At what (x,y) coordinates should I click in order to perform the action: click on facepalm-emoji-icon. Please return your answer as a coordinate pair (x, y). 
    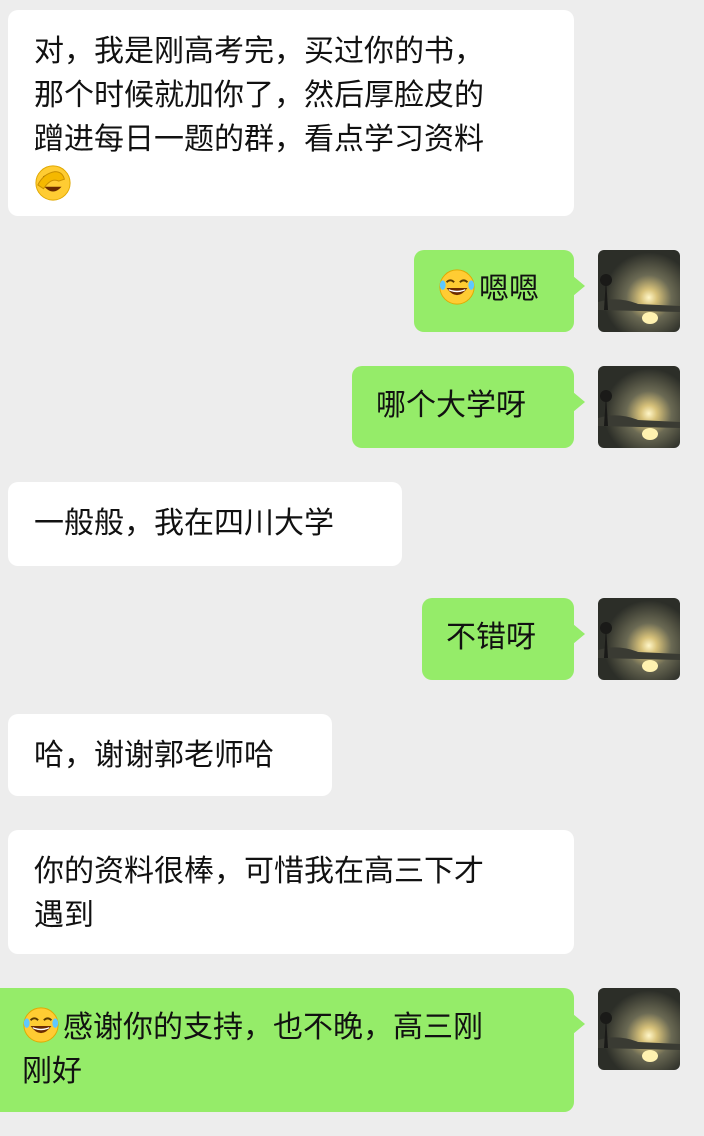
    Looking at the image, I should click on (53, 183).